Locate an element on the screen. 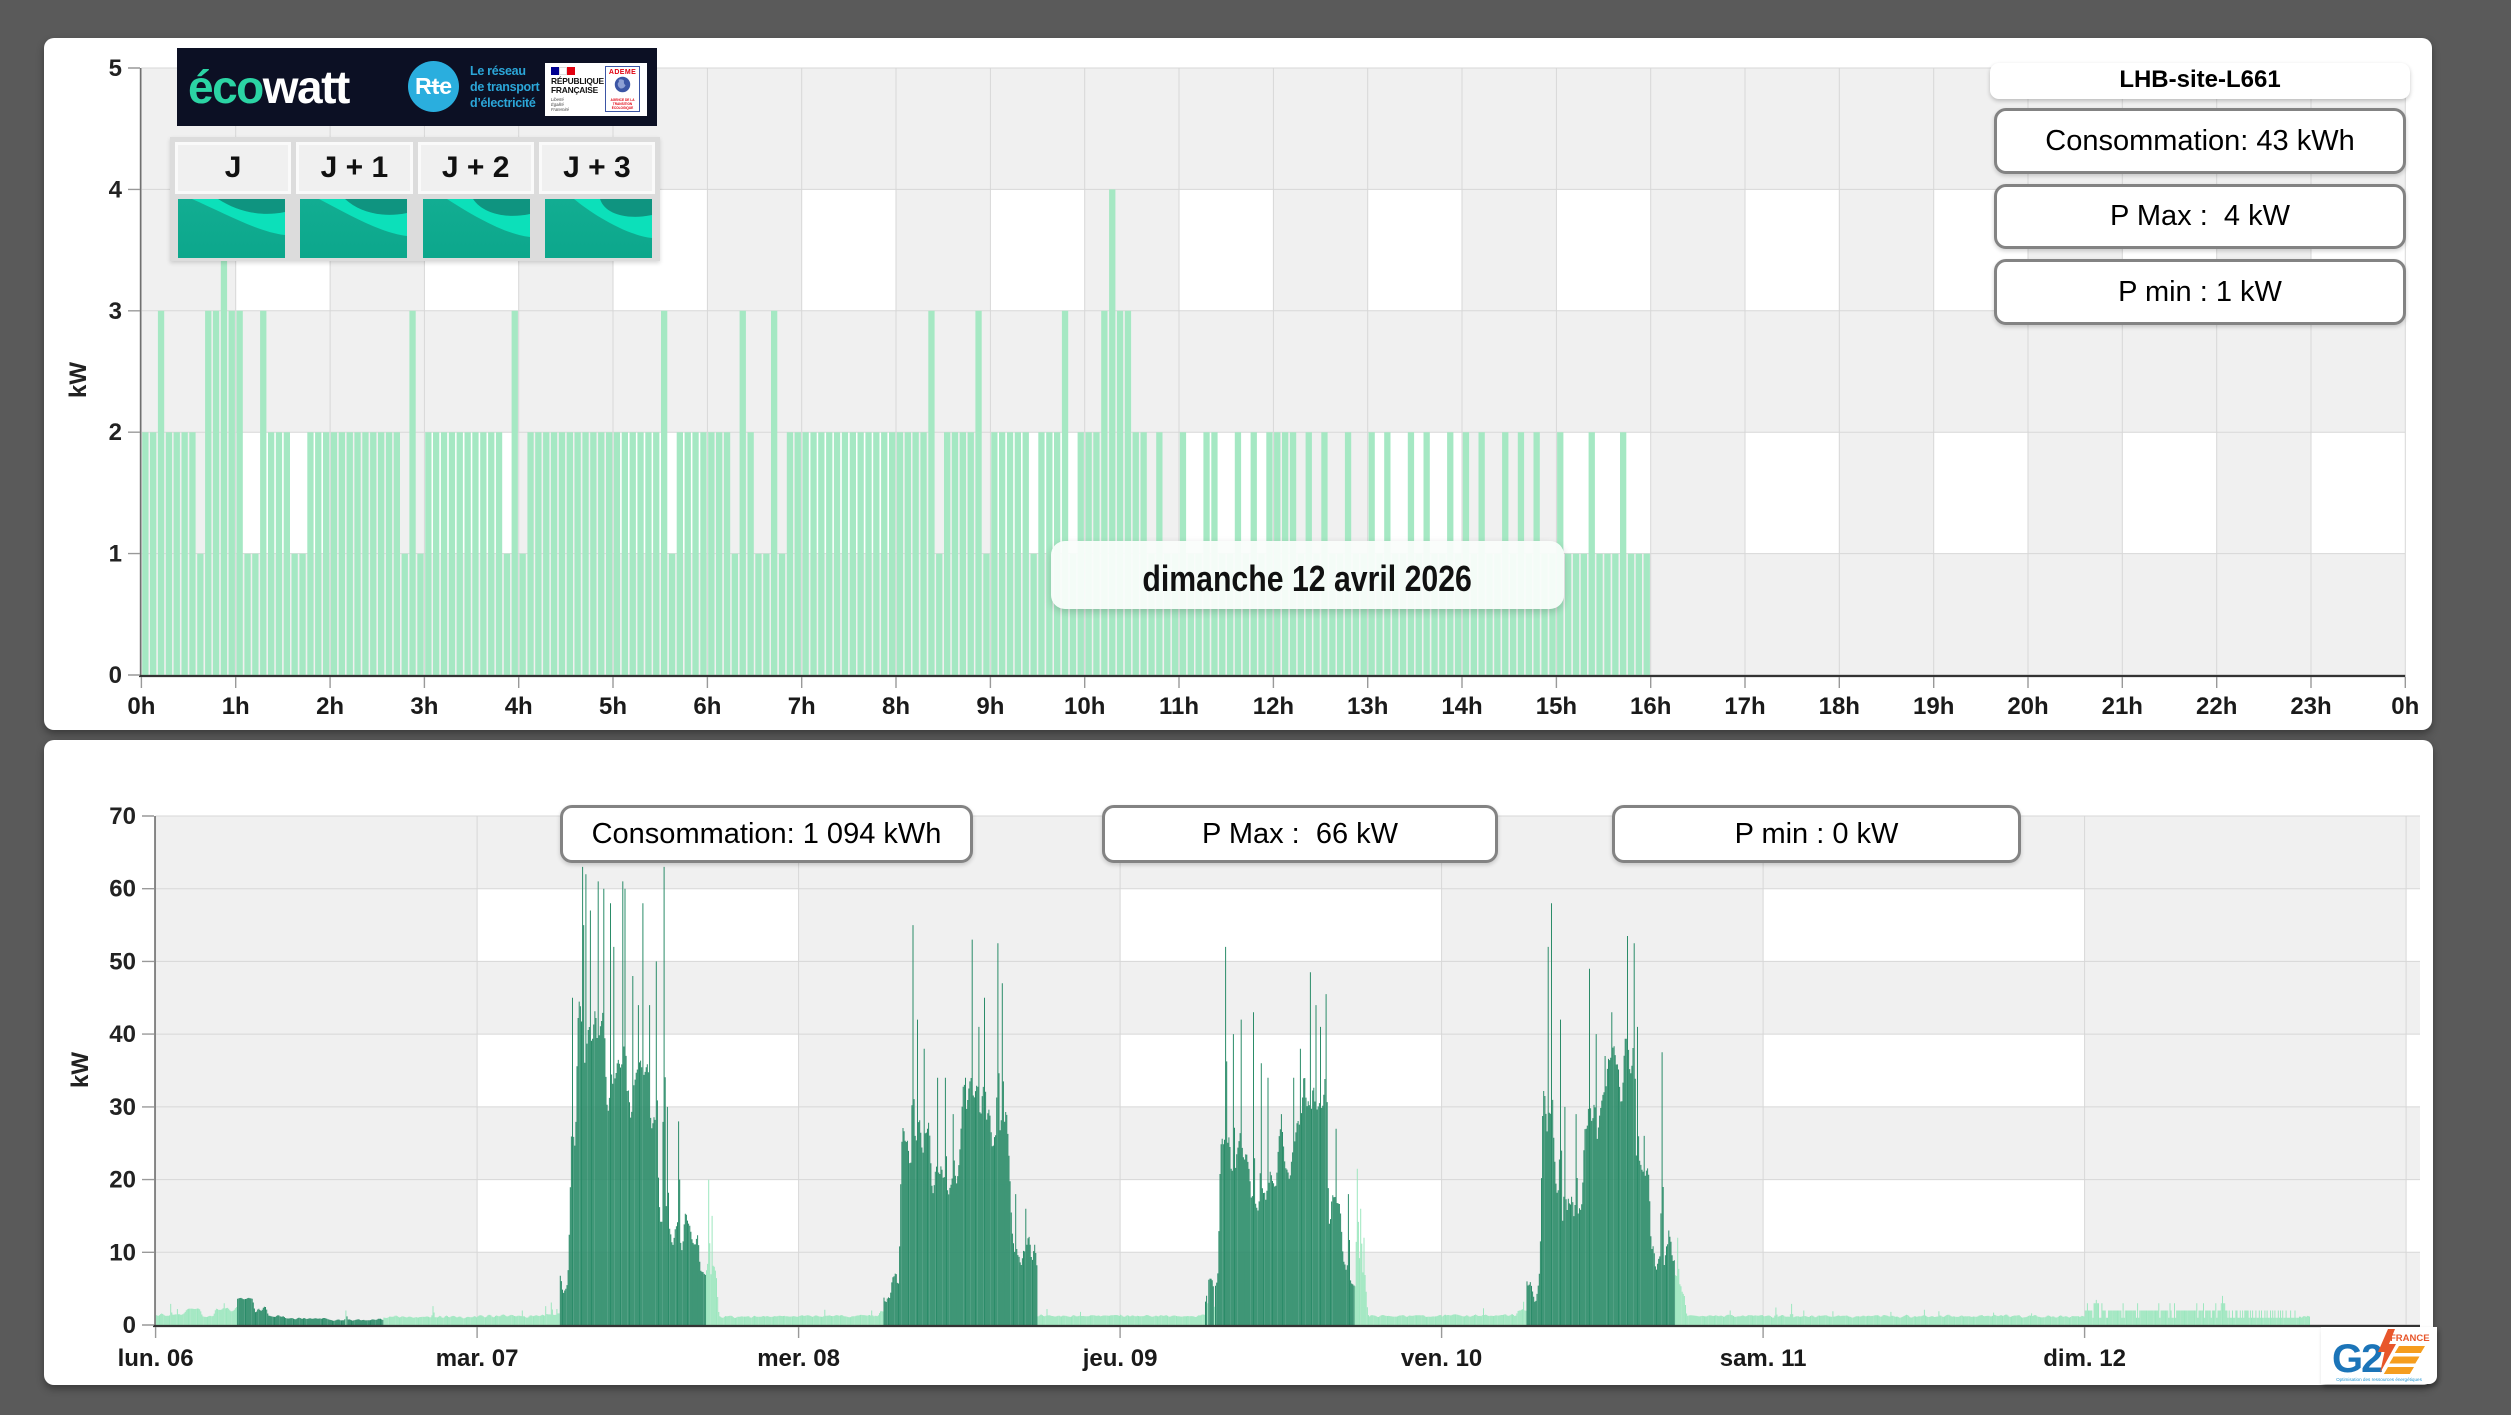 The image size is (2511, 1415). svg-text: 23h is located at coordinates (2310, 706).